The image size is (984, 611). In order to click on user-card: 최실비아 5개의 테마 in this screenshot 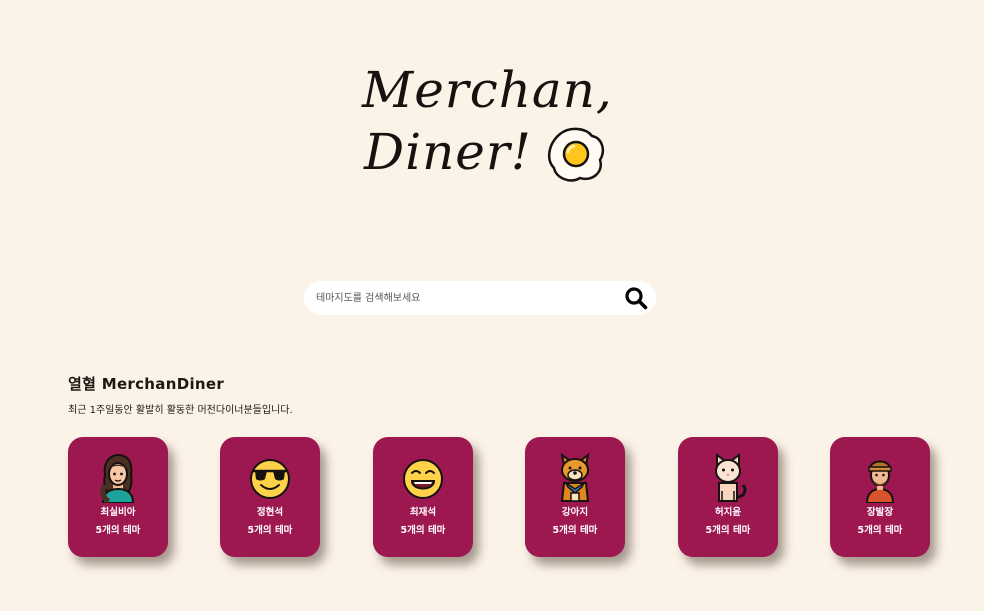, I will do `click(118, 497)`.